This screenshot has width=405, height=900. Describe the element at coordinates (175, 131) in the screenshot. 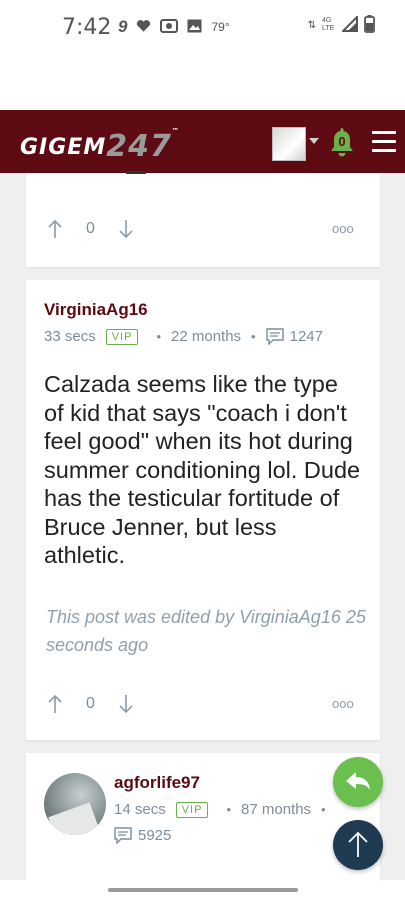

I see `logo-trademark: ™` at that location.